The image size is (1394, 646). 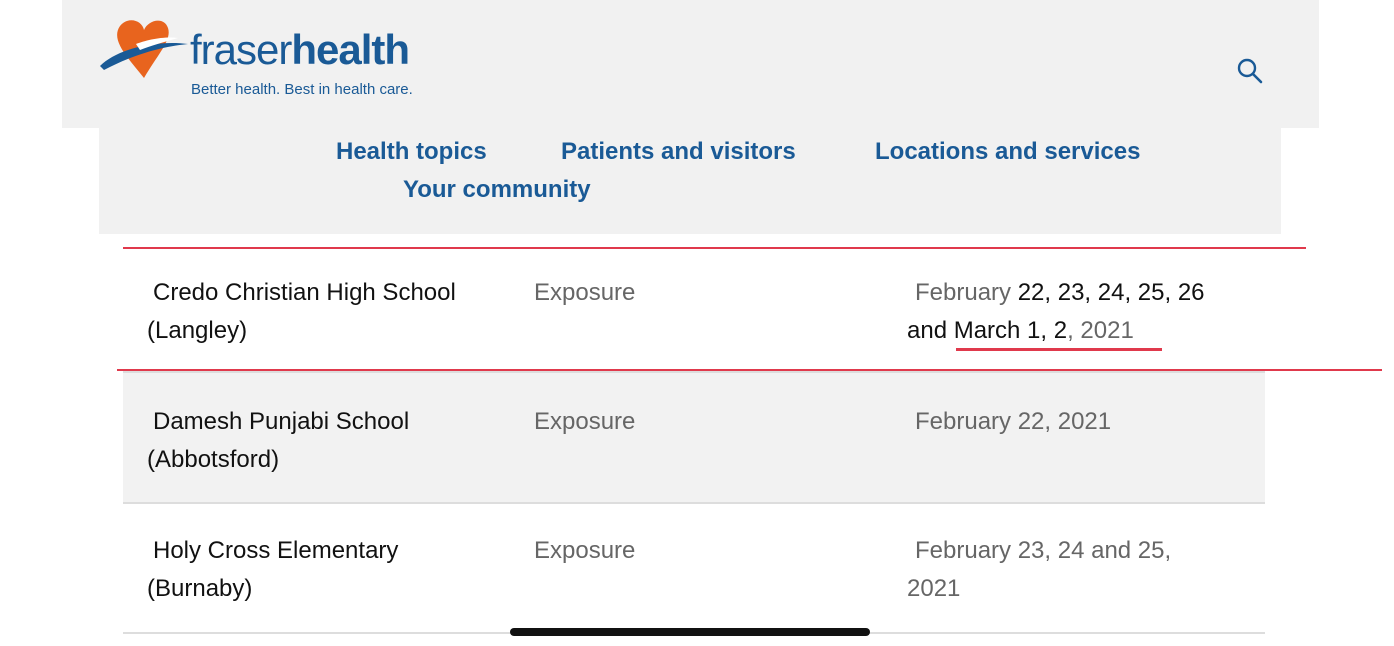 What do you see at coordinates (1013, 421) in the screenshot?
I see `exposure-dates-line1: February 22, 2021` at bounding box center [1013, 421].